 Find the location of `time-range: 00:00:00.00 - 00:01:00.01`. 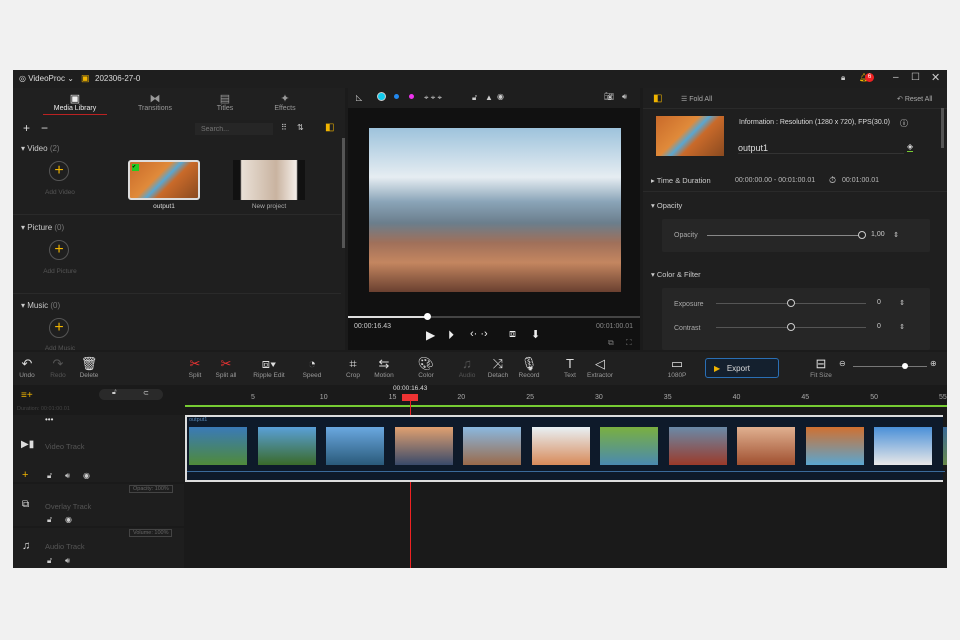

time-range: 00:00:00.00 - 00:01:00.01 is located at coordinates (775, 180).